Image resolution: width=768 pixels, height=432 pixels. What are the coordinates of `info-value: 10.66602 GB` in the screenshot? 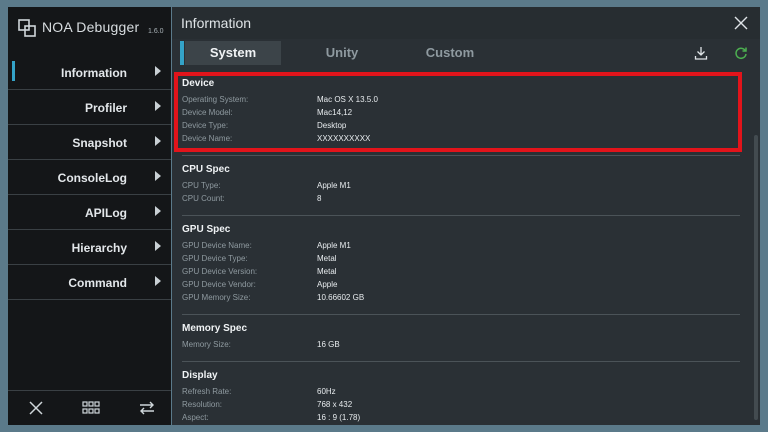 It's located at (341, 297).